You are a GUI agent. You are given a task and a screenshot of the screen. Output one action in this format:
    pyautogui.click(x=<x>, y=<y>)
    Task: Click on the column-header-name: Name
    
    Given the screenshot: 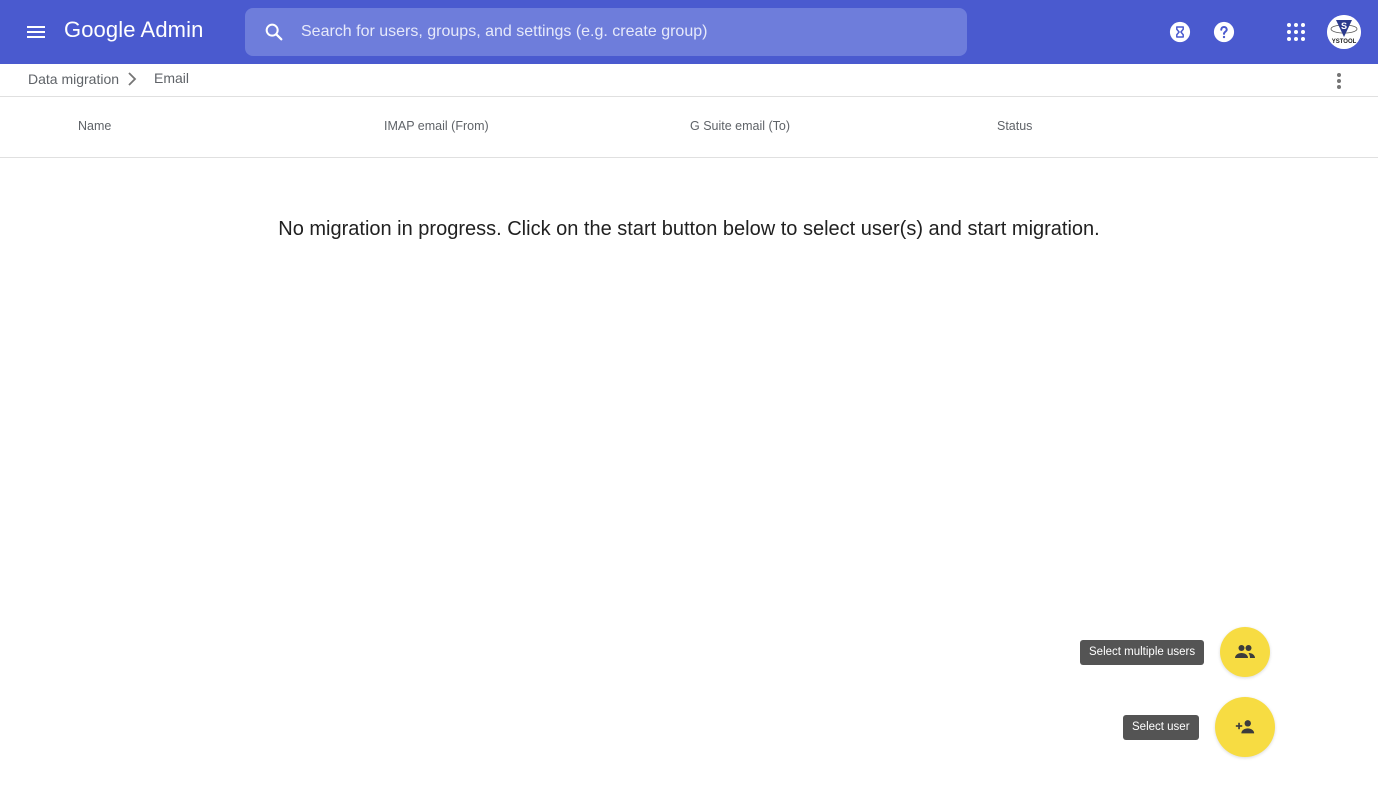 What is the action you would take?
    pyautogui.click(x=94, y=126)
    